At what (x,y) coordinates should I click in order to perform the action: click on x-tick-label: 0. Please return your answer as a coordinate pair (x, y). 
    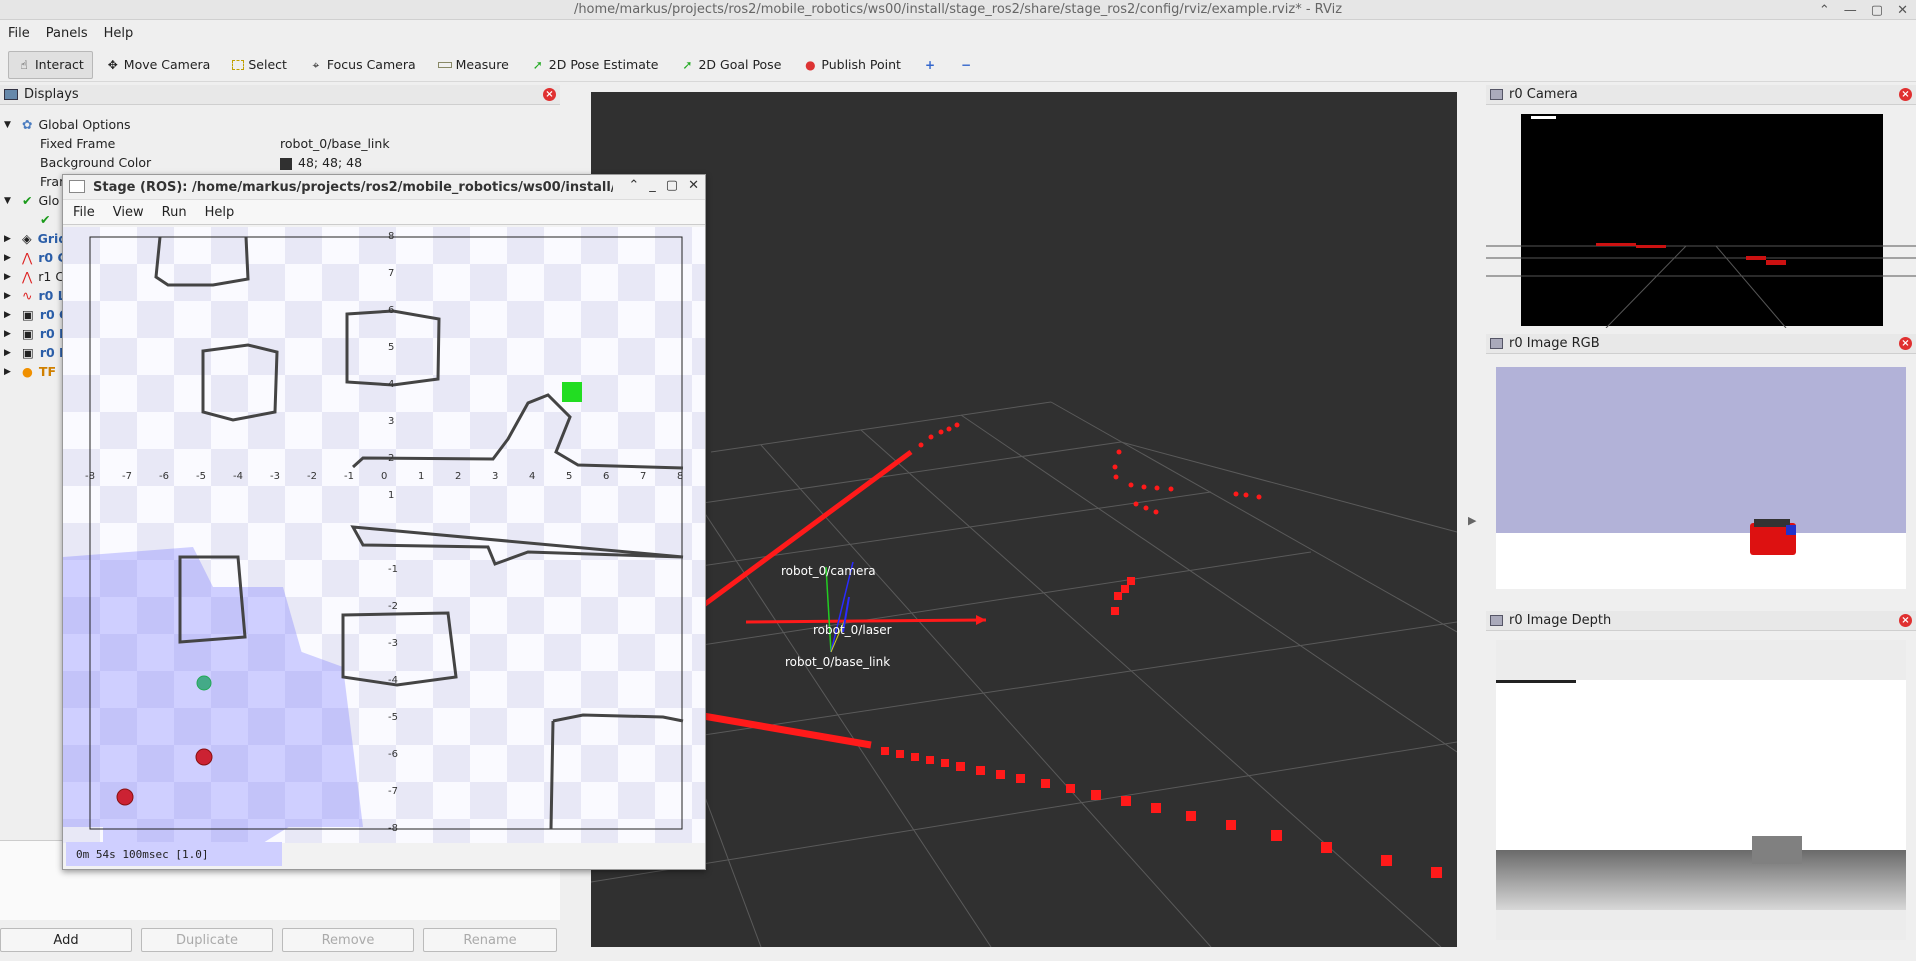
    Looking at the image, I should click on (384, 476).